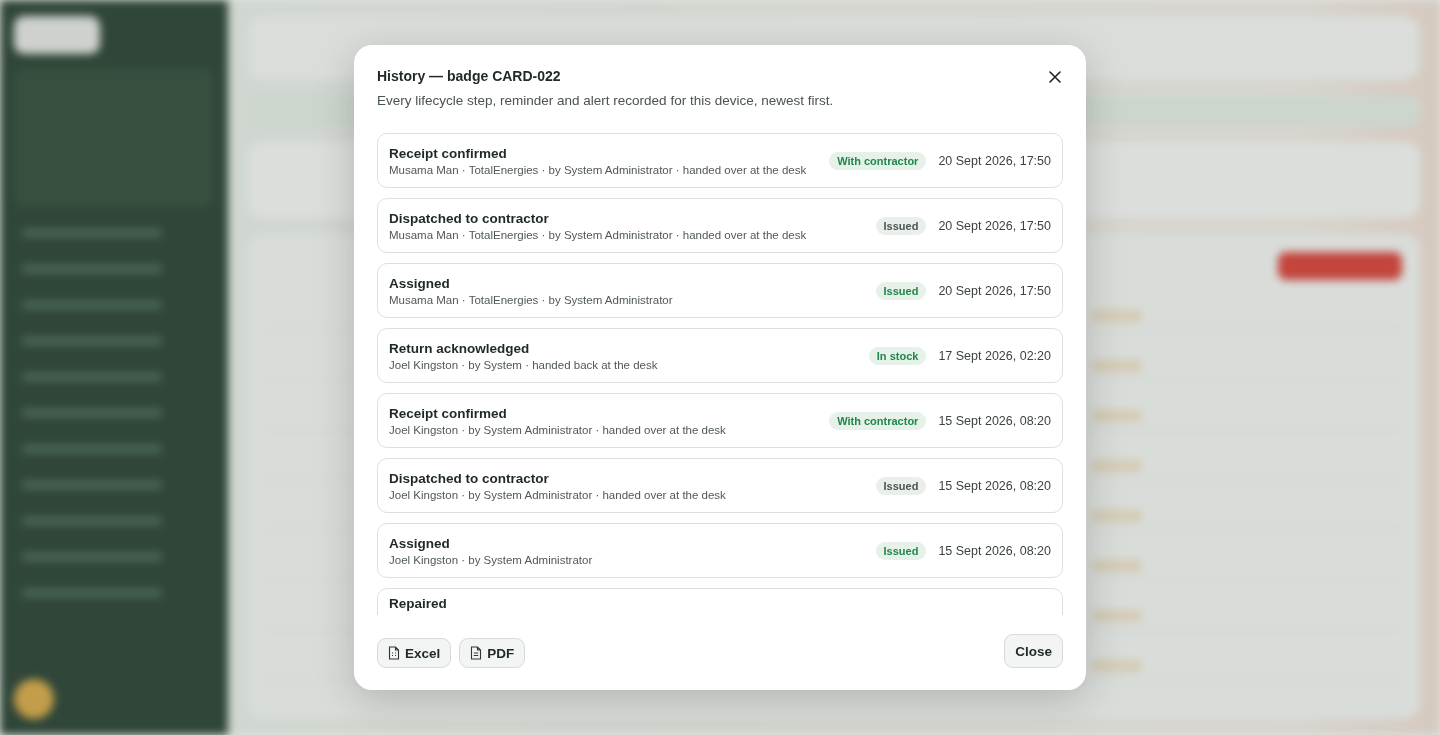  What do you see at coordinates (491, 559) in the screenshot?
I see `entry-detail: Joel Kingston · by System Administrator` at bounding box center [491, 559].